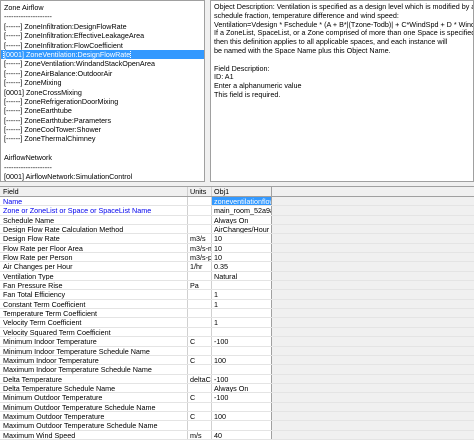 This screenshot has height=442, width=474. Describe the element at coordinates (102, 82) in the screenshot. I see `class-list-item: [------] ZoneMixing` at that location.